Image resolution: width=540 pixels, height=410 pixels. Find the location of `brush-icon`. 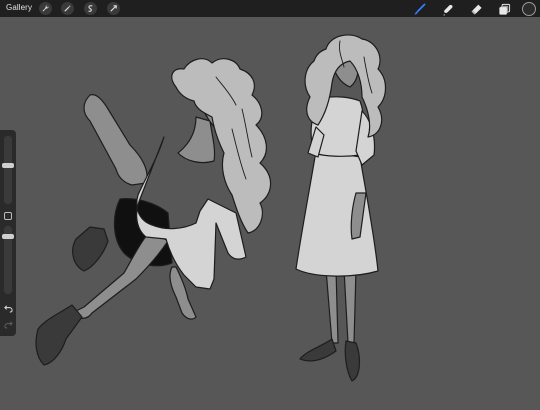

brush-icon is located at coordinates (419, 9).